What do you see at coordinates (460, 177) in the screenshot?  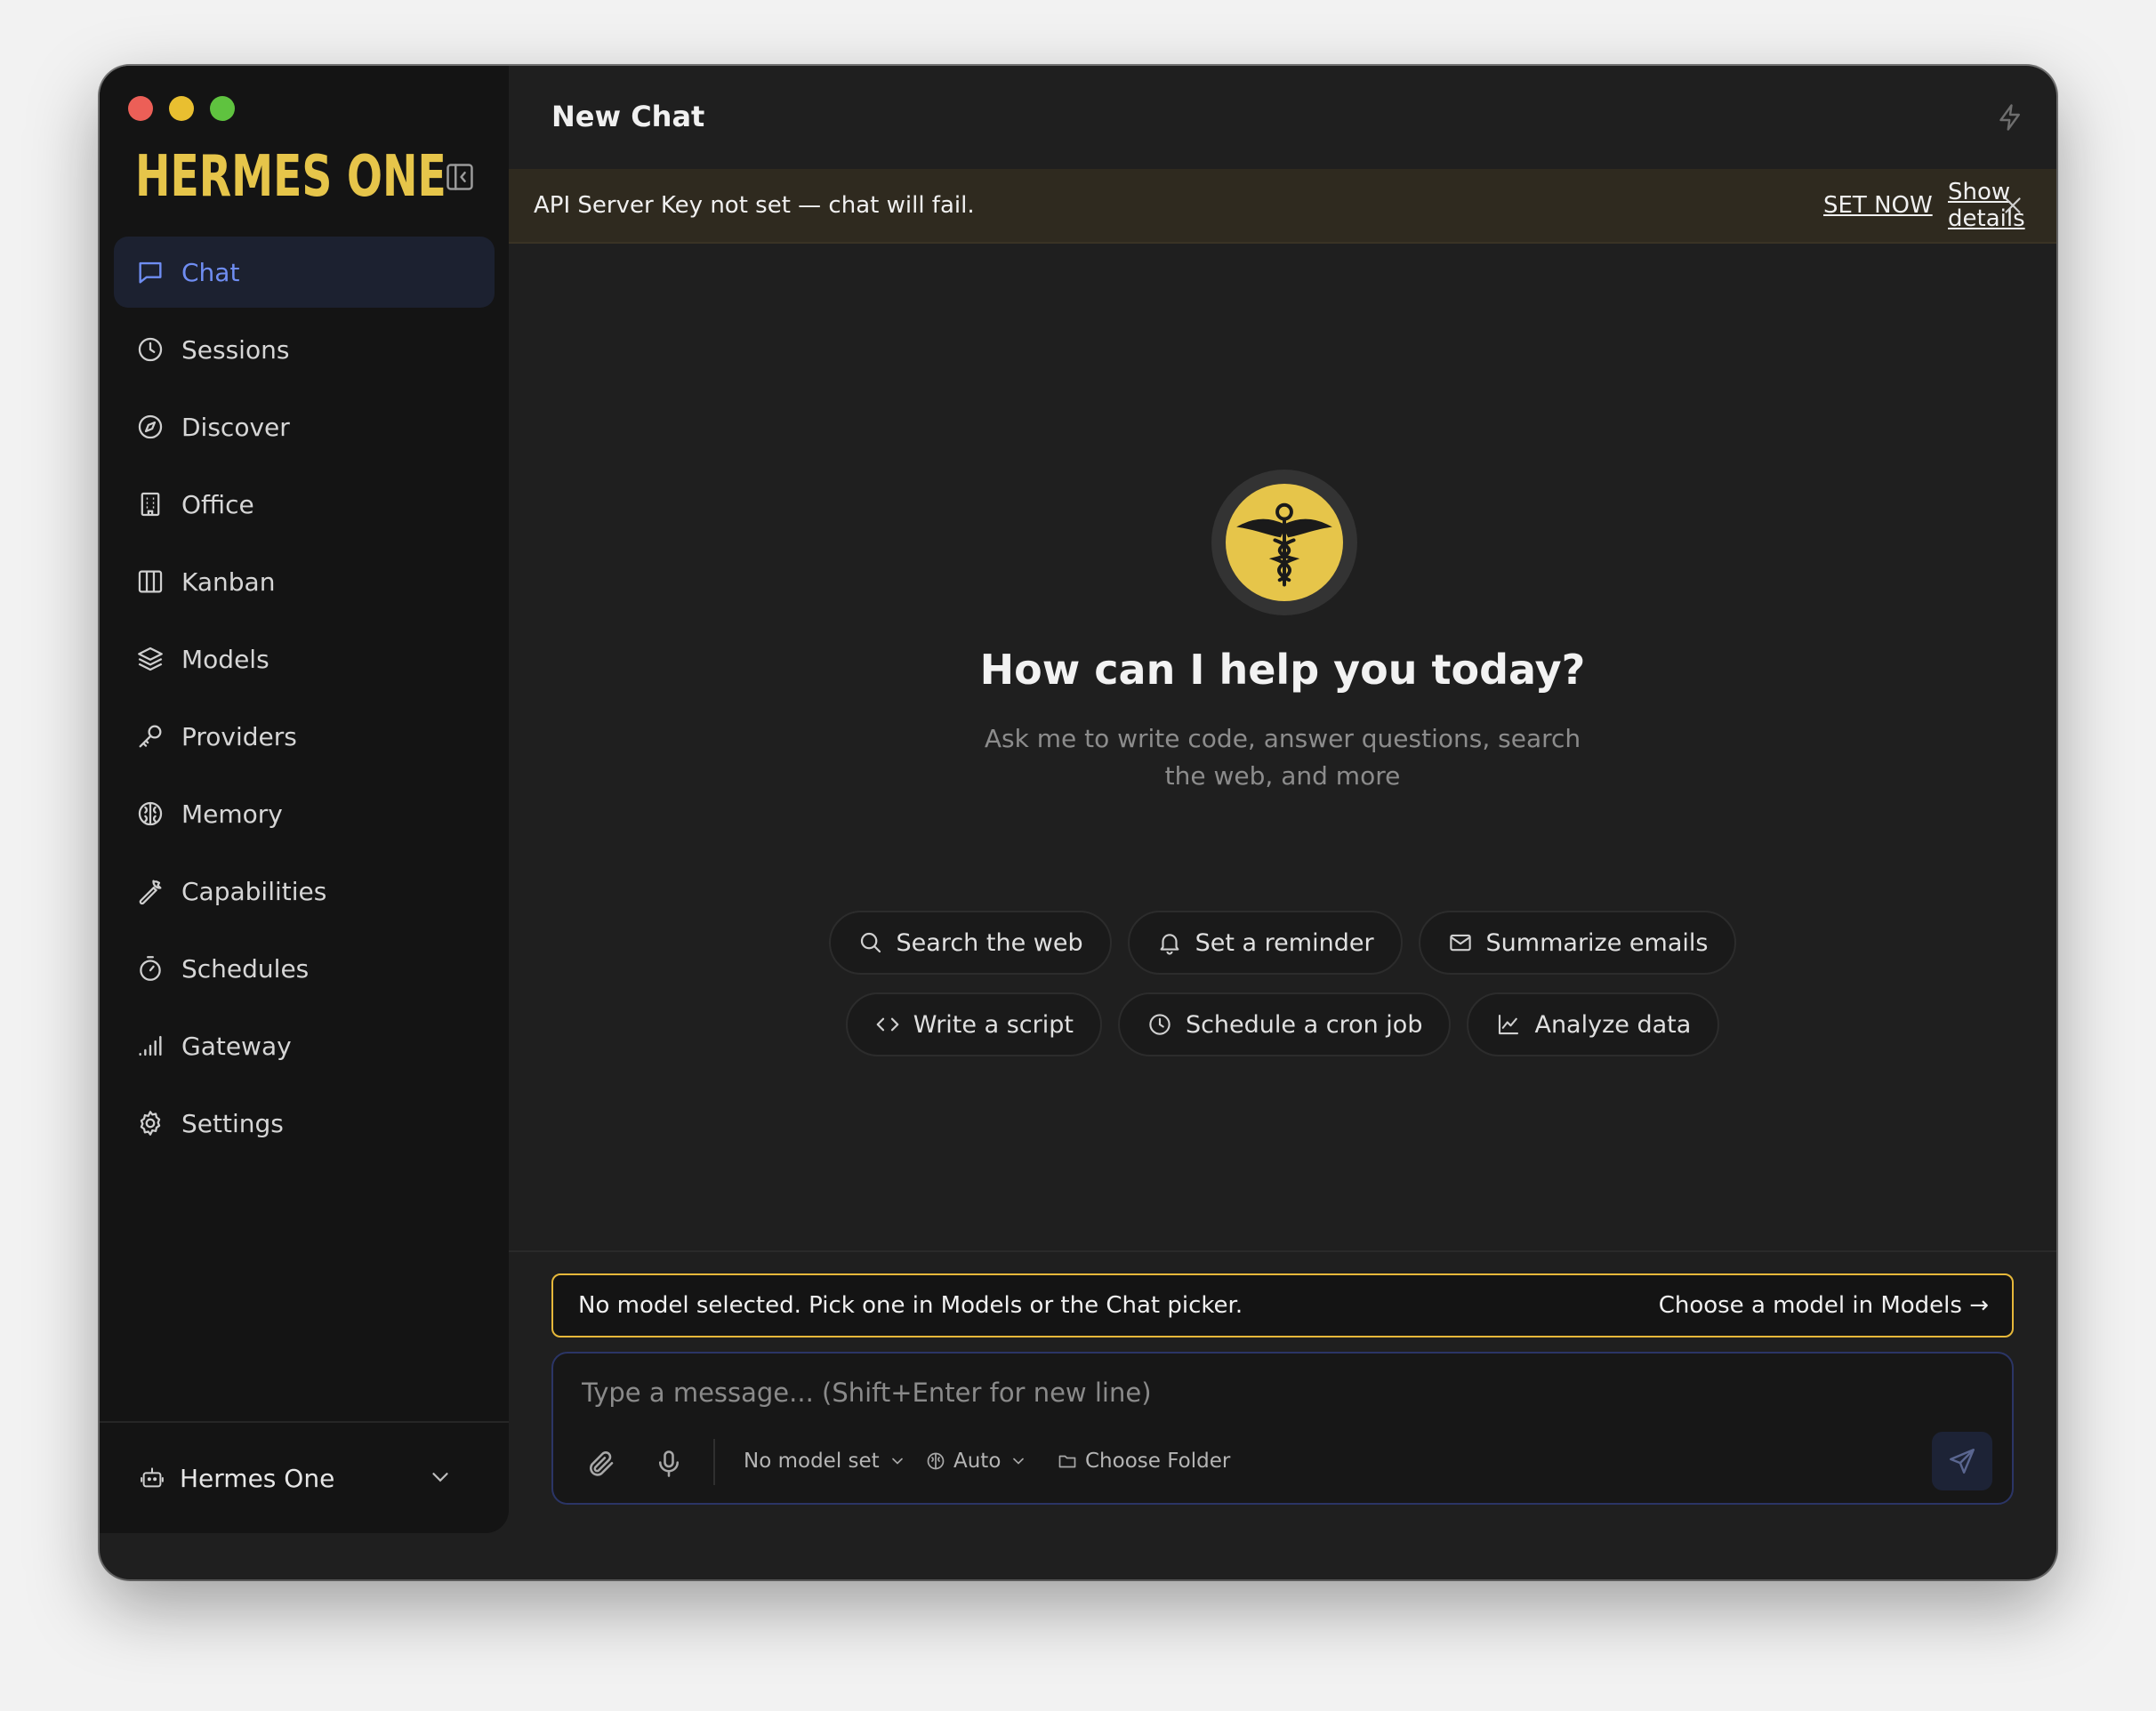 I see `sidebar-collapse-icon` at bounding box center [460, 177].